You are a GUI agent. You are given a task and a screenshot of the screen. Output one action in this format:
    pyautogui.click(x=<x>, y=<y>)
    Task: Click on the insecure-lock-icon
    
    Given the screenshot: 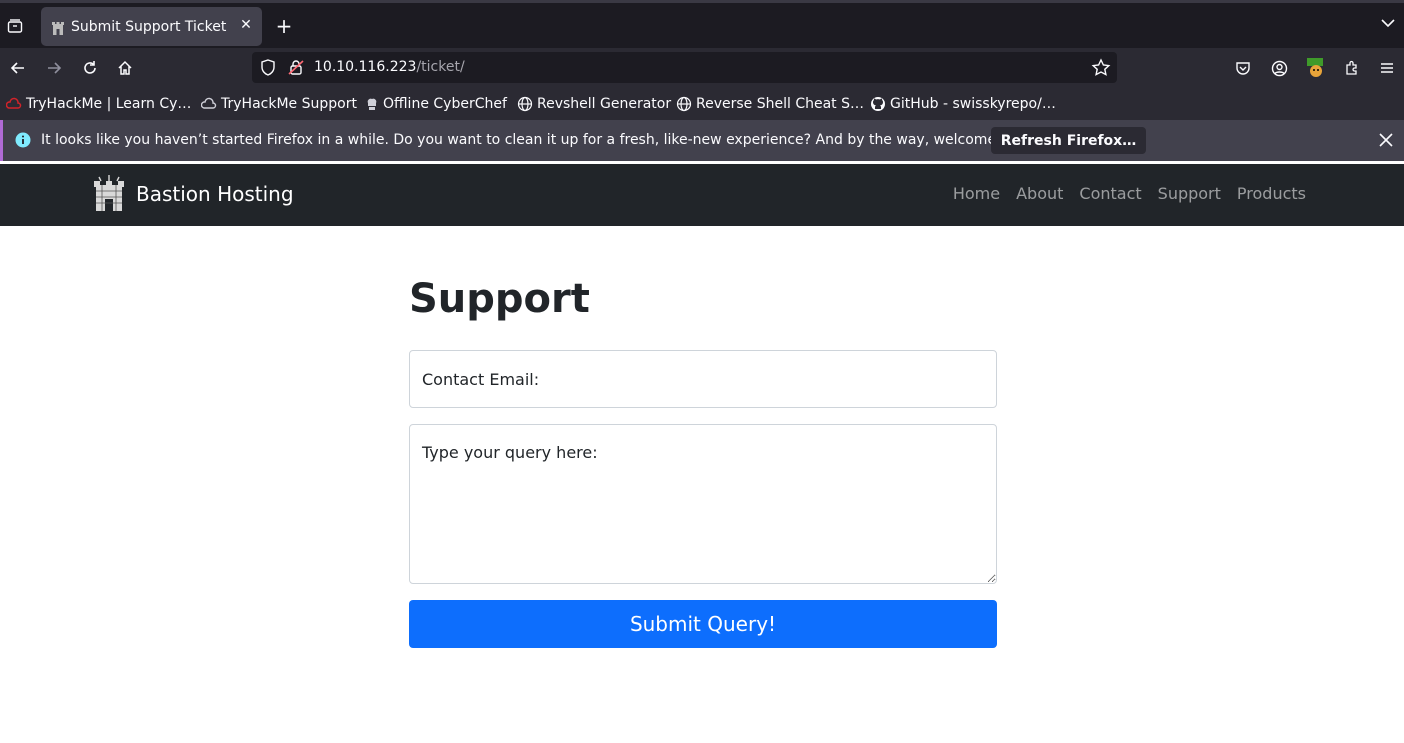 What is the action you would take?
    pyautogui.click(x=296, y=67)
    